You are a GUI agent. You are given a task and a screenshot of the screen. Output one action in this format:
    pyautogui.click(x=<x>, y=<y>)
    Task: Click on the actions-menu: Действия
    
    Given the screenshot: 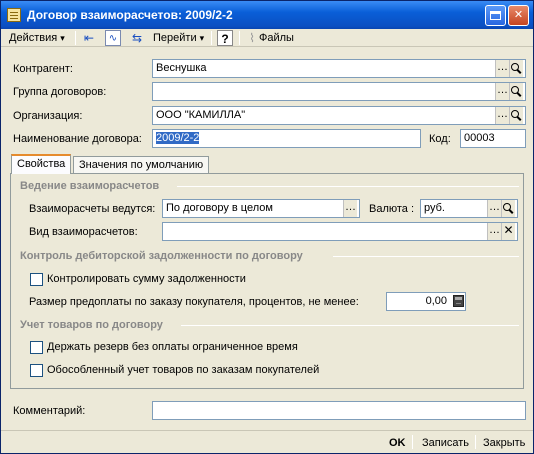 What is the action you would take?
    pyautogui.click(x=37, y=38)
    